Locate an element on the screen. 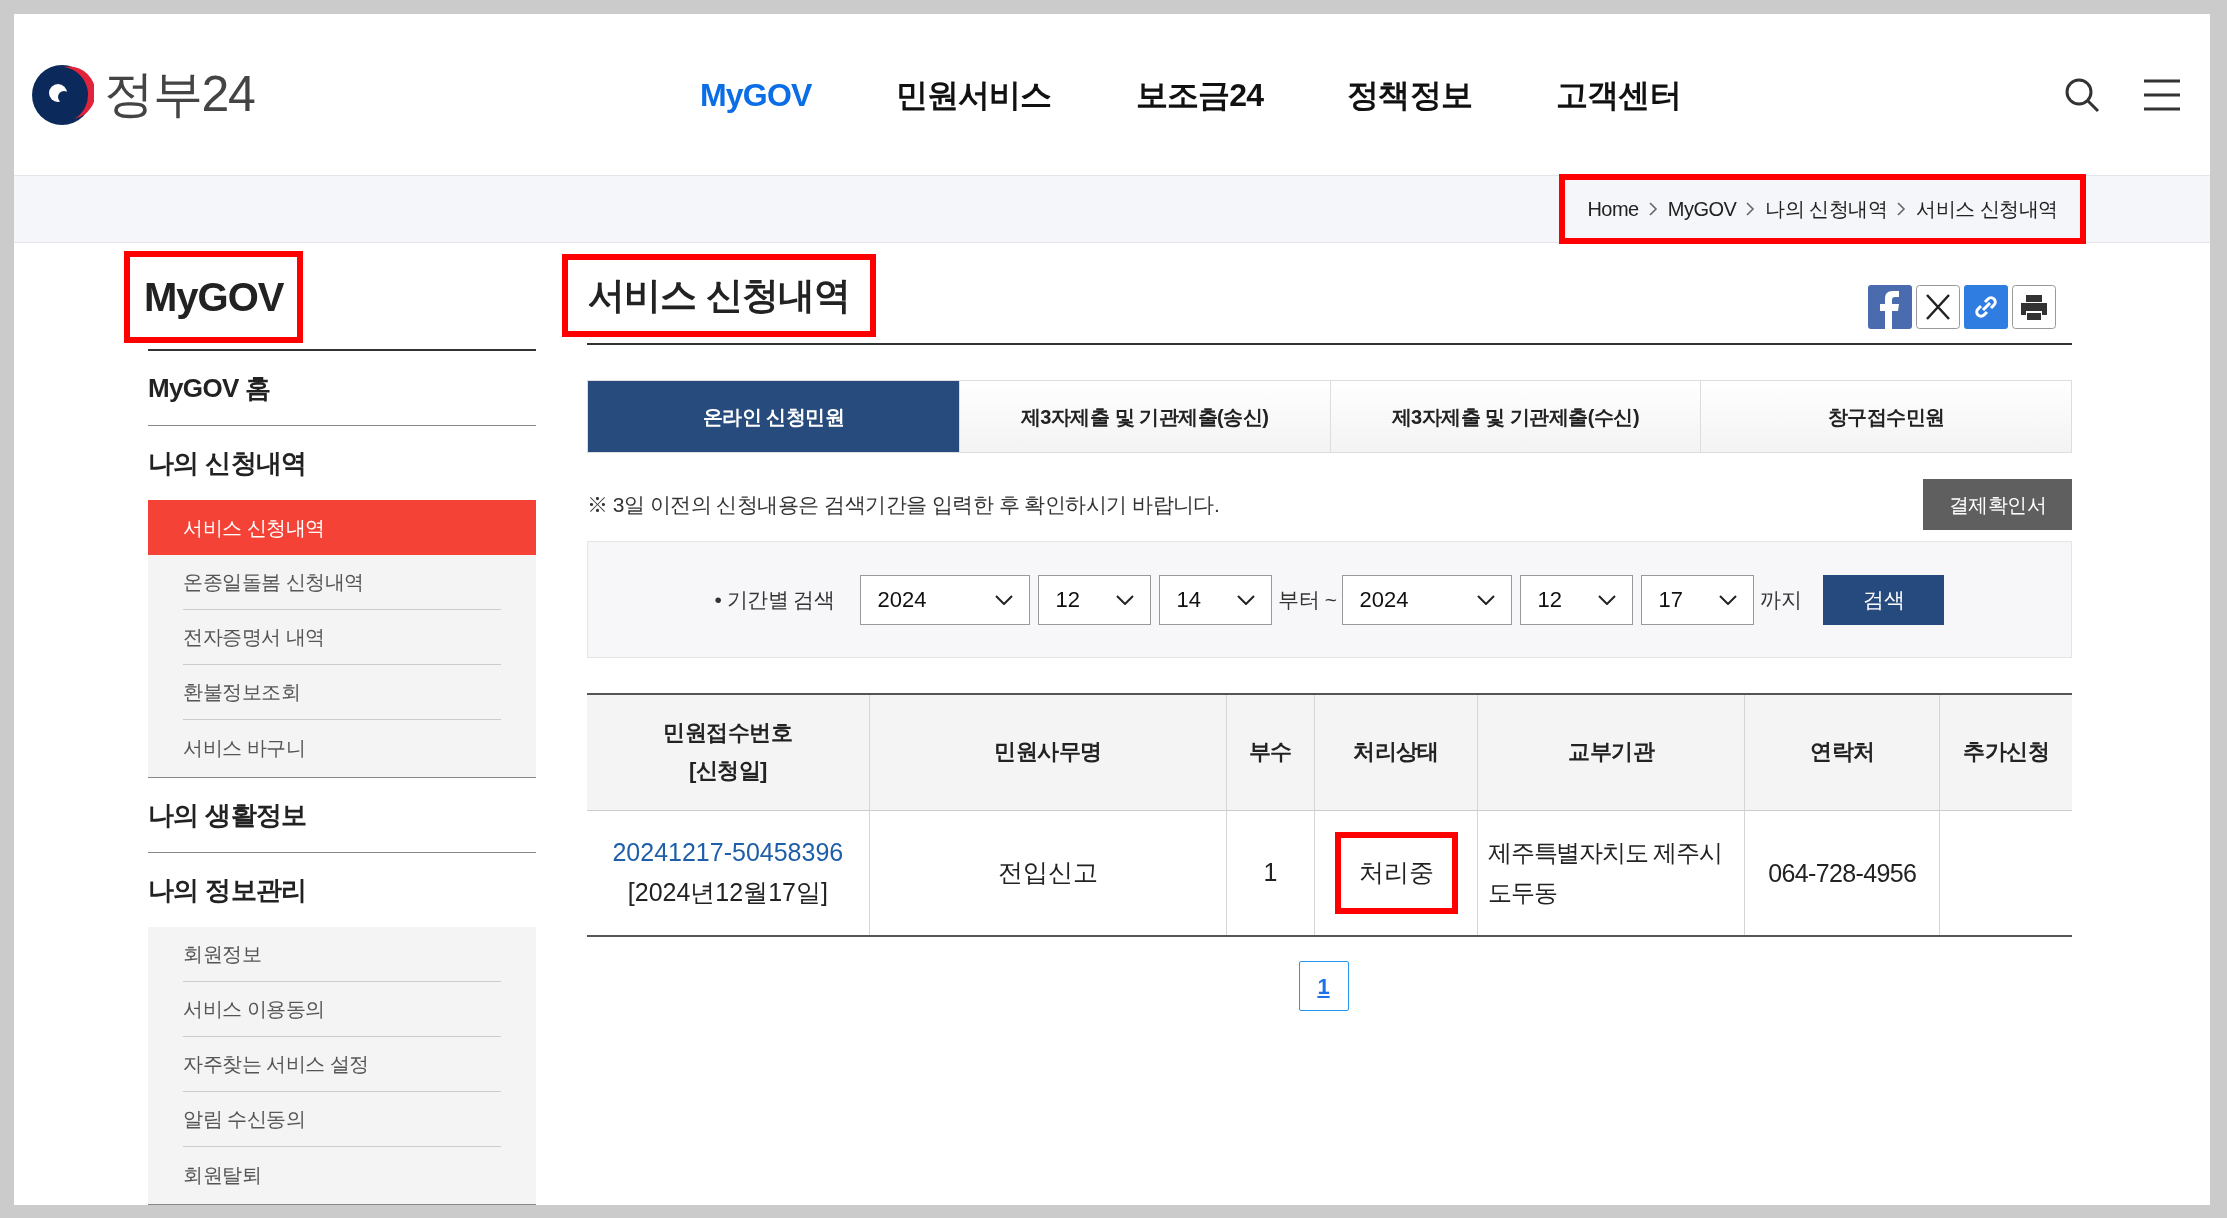 The height and width of the screenshot is (1218, 2227). nav-link: 고객센터 is located at coordinates (1618, 94).